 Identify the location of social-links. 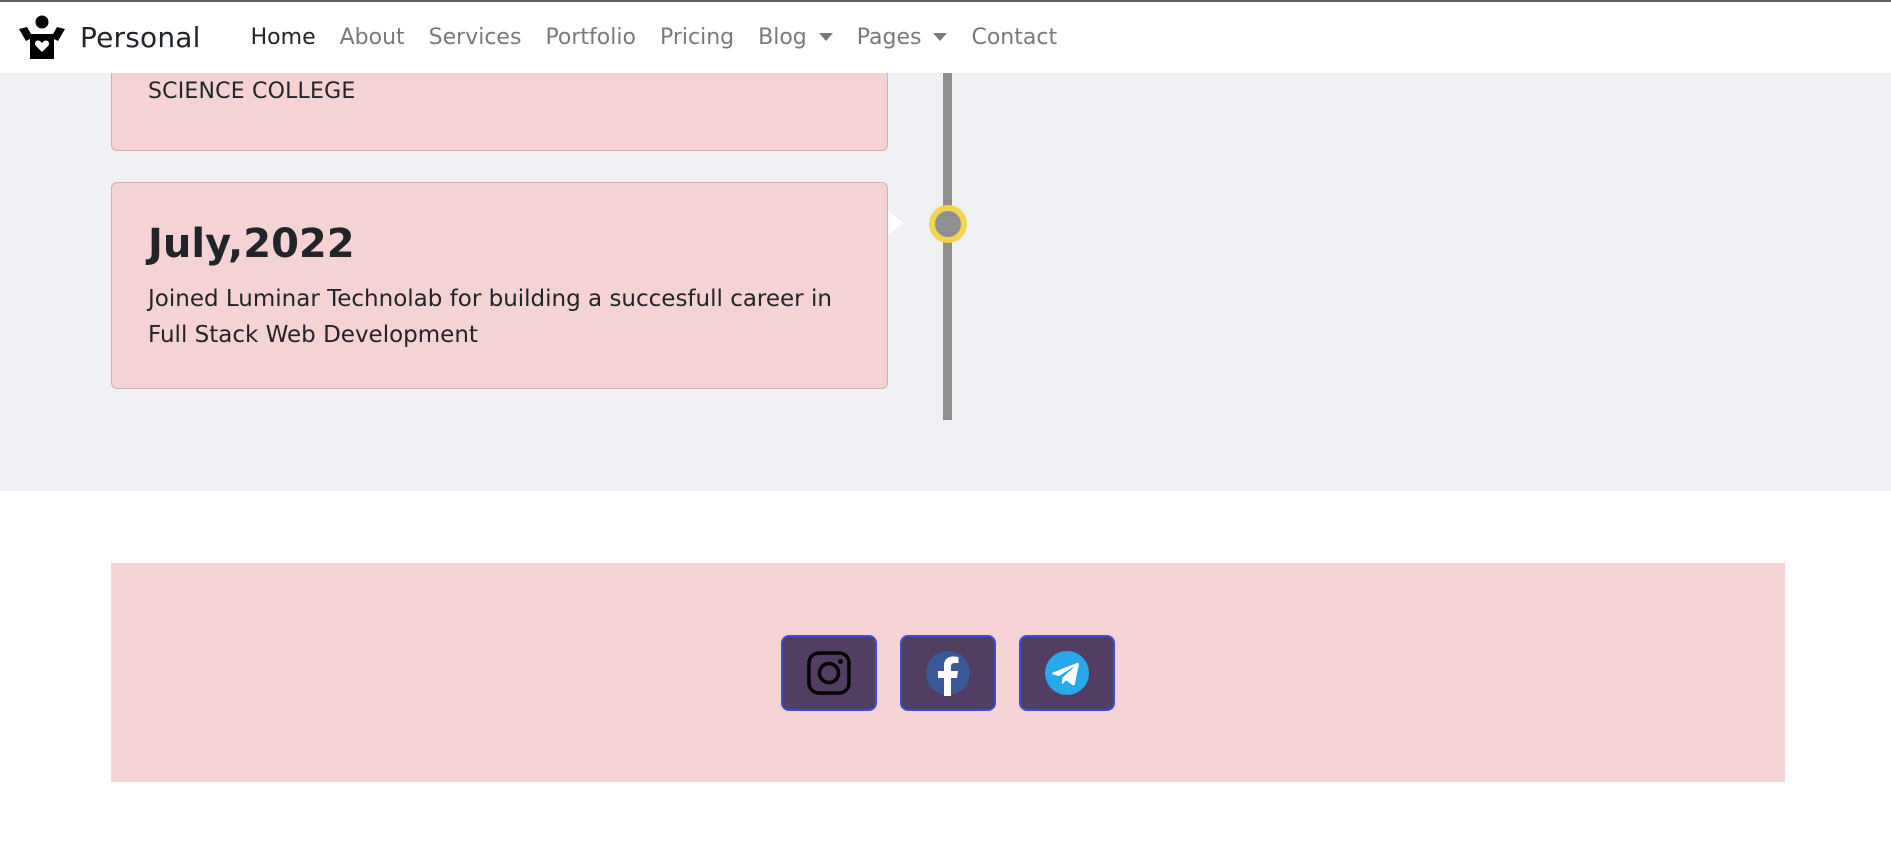
(959, 673).